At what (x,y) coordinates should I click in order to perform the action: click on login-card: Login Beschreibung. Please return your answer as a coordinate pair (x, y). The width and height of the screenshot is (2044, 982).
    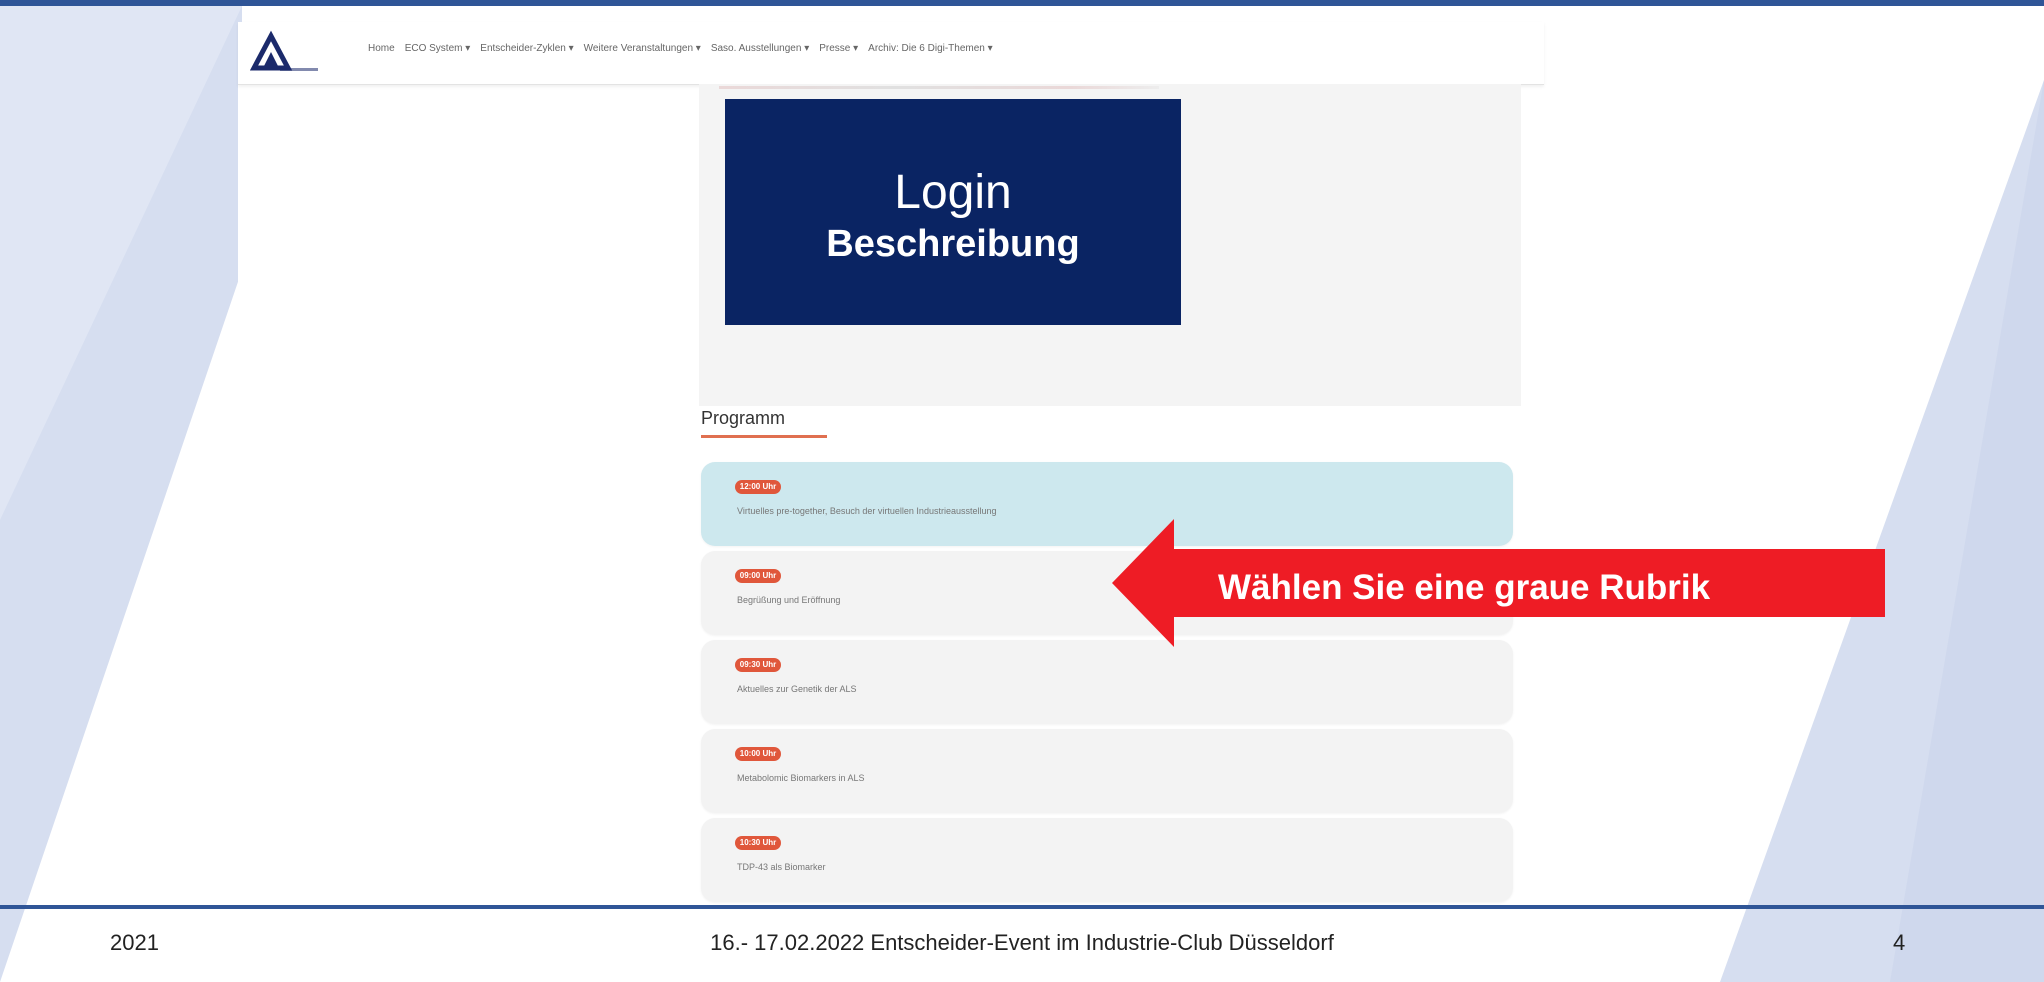
    Looking at the image, I should click on (953, 212).